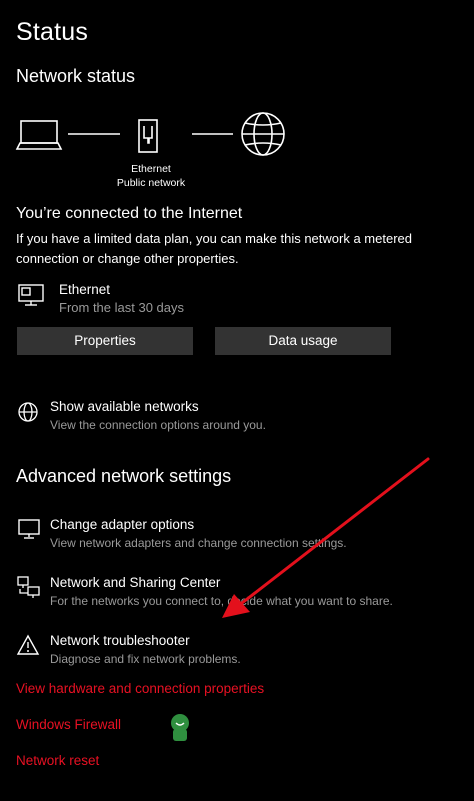  Describe the element at coordinates (140, 688) in the screenshot. I see `view-hardware-link: View hardware and connection properties` at that location.